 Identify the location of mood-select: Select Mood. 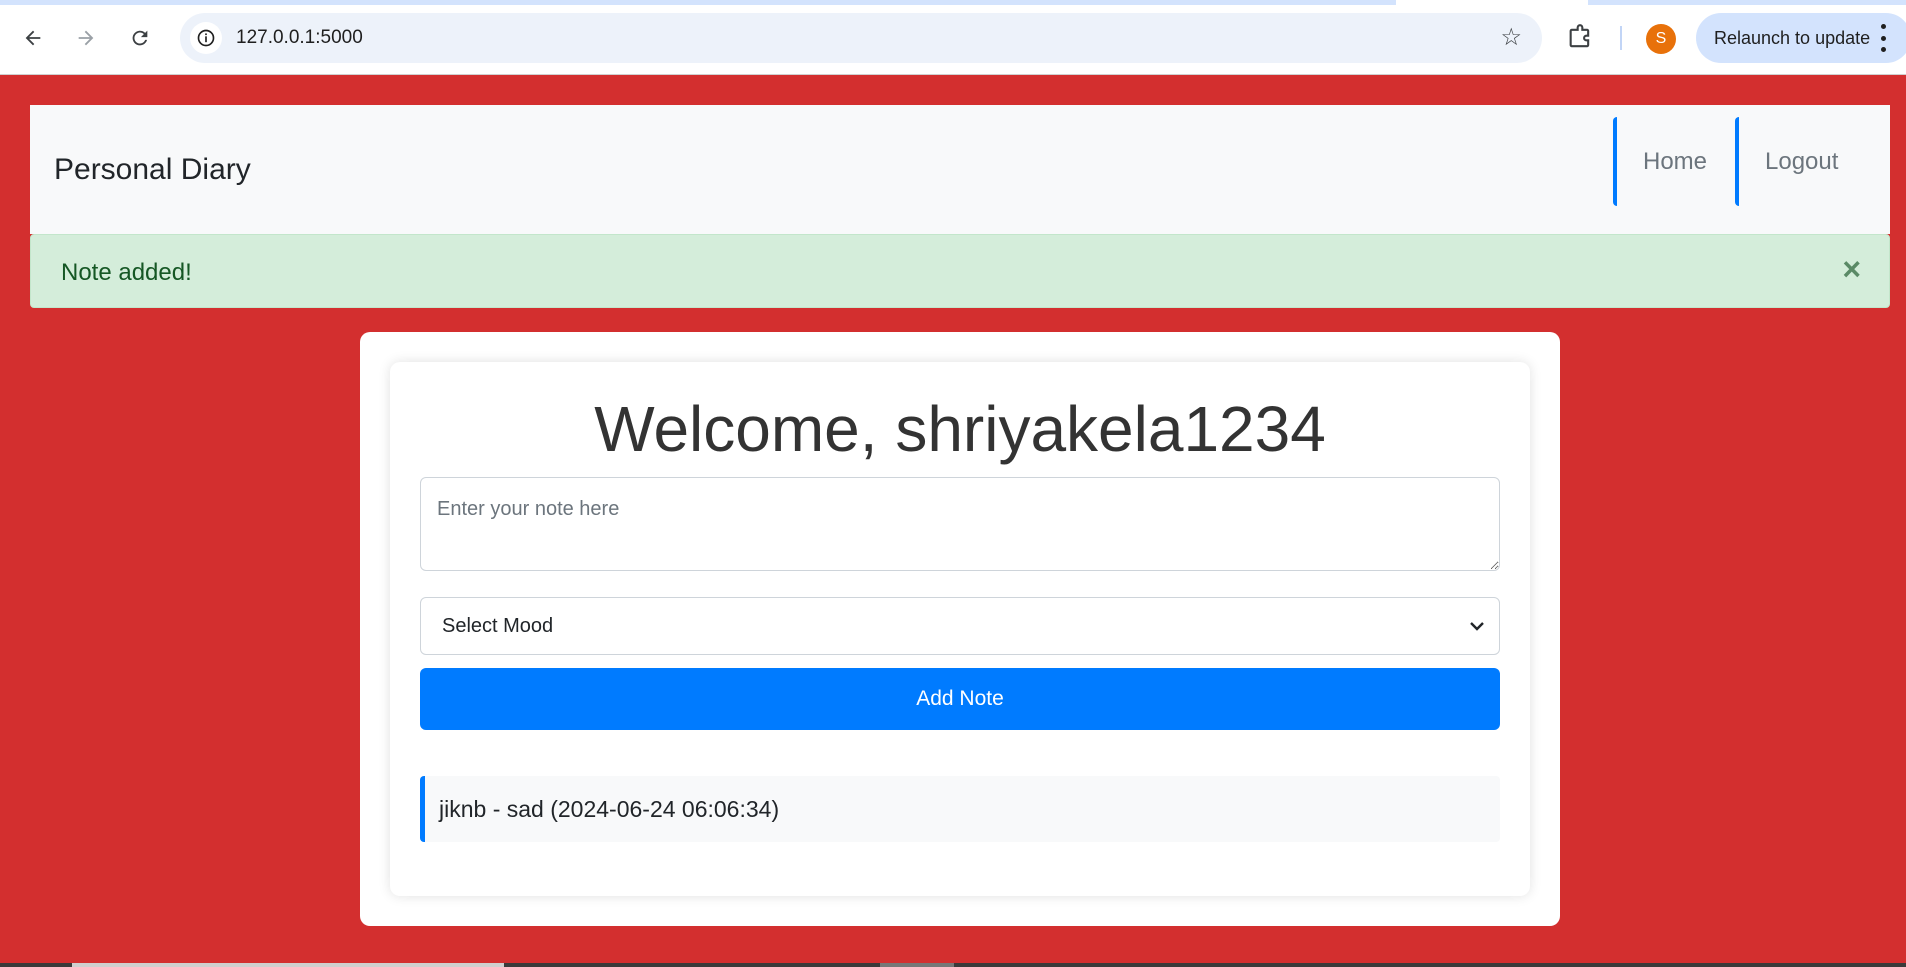
(960, 626).